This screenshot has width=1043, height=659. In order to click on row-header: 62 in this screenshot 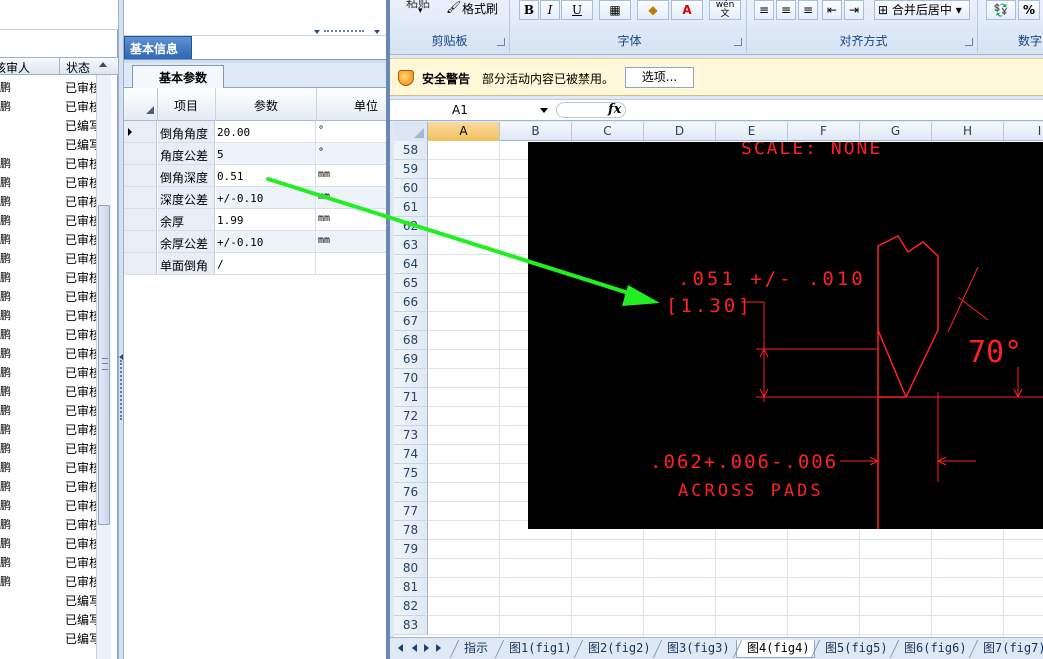, I will do `click(411, 226)`.